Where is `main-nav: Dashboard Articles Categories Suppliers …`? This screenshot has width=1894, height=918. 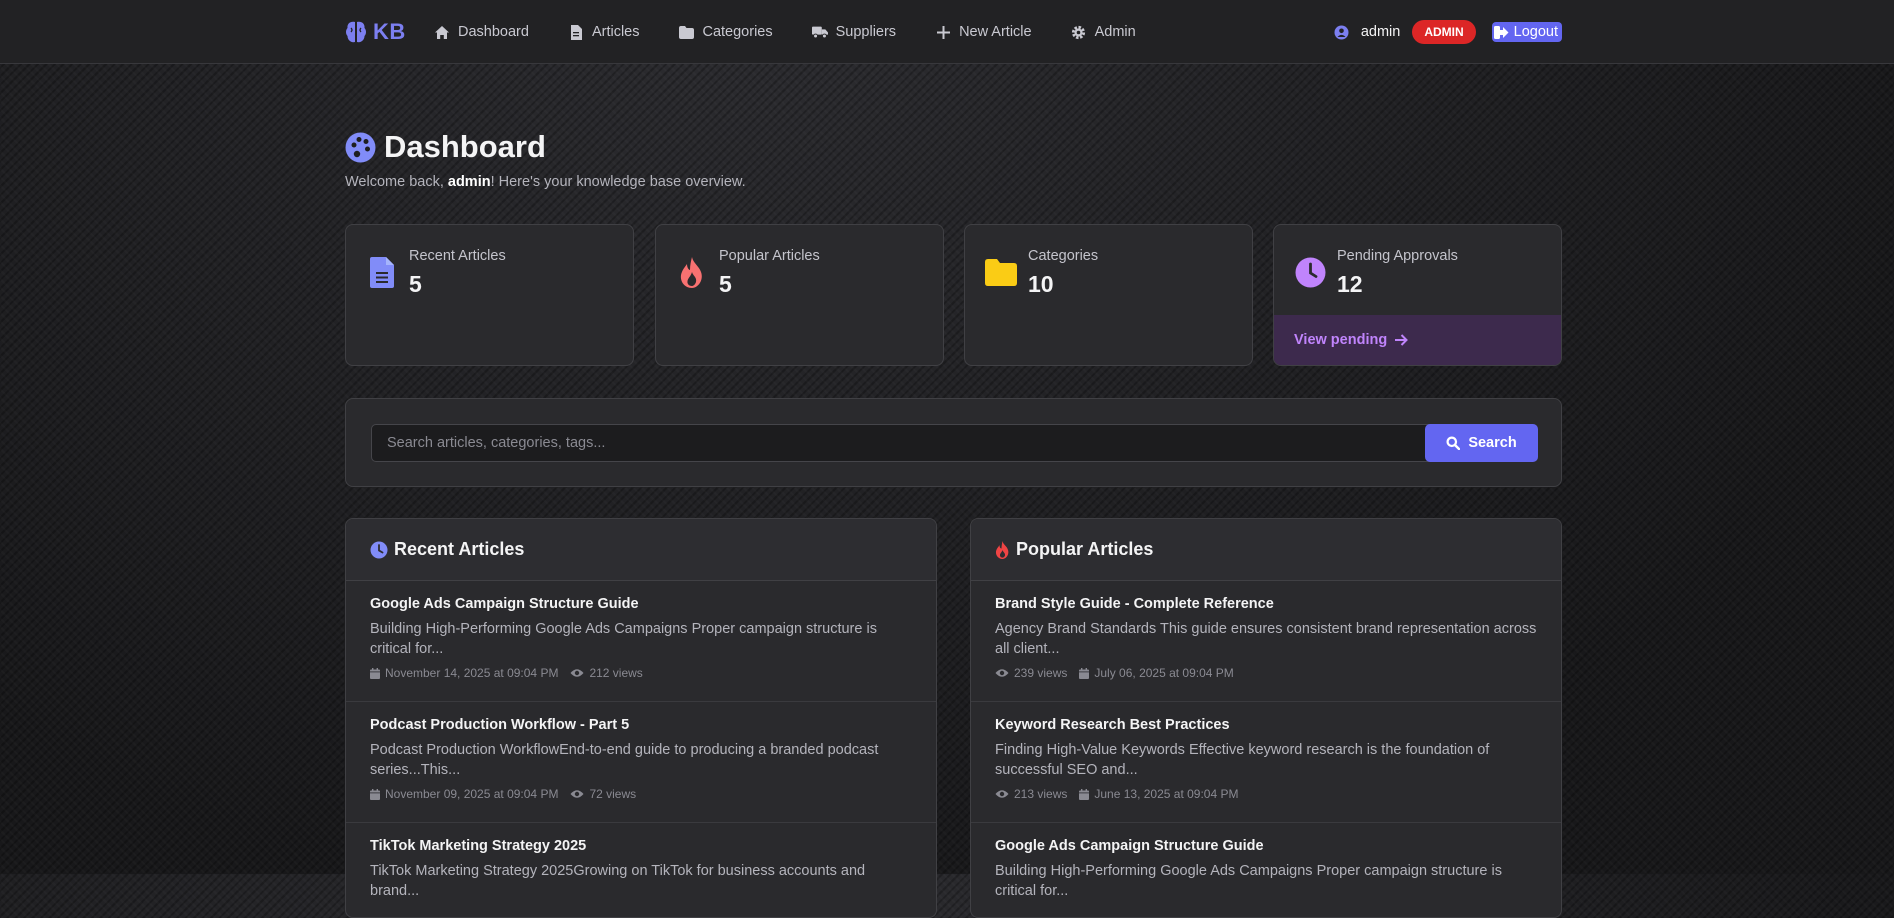
main-nav: Dashboard Articles Categories Suppliers … is located at coordinates (785, 32).